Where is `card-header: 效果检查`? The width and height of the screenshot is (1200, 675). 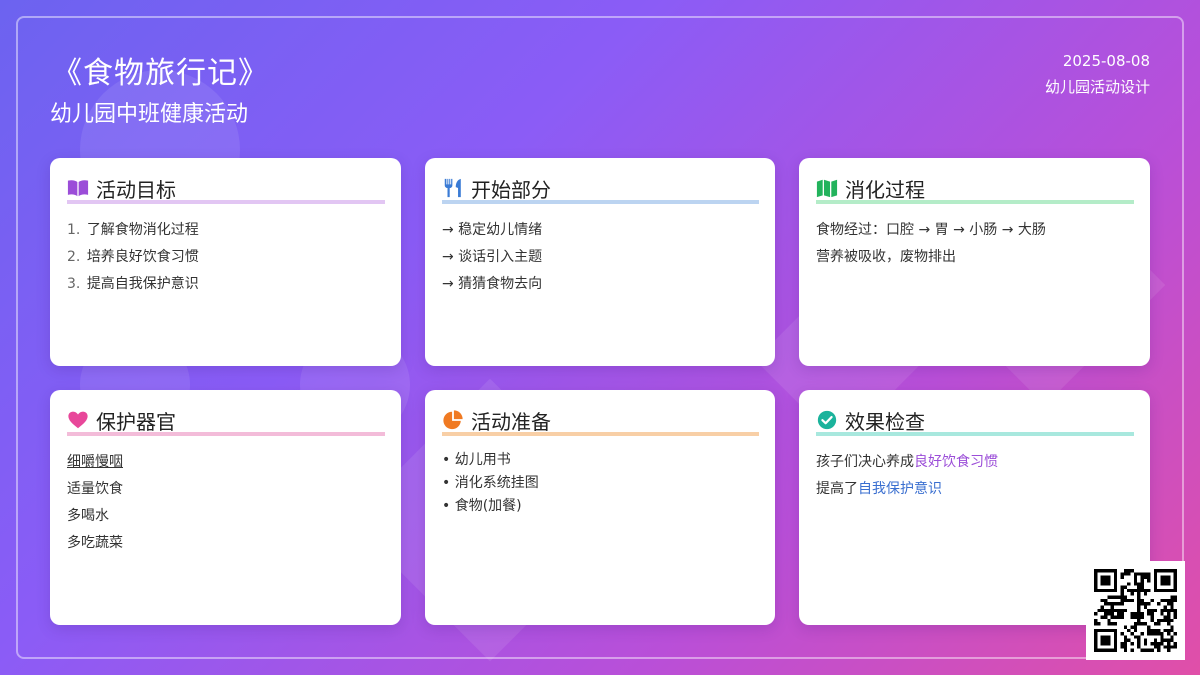 card-header: 效果检查 is located at coordinates (975, 422).